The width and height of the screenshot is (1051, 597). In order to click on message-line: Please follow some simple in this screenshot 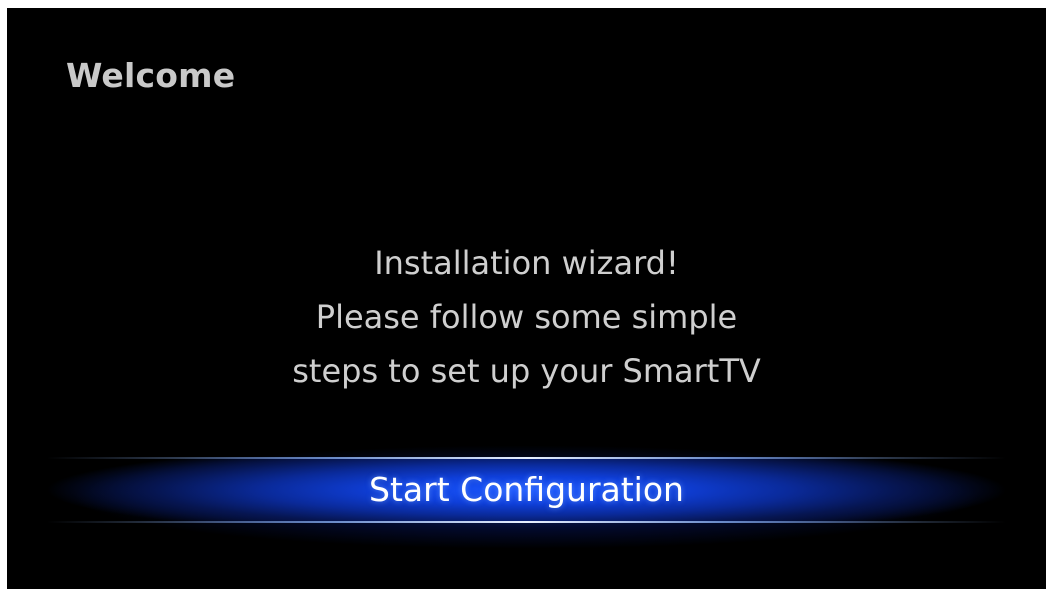, I will do `click(526, 317)`.